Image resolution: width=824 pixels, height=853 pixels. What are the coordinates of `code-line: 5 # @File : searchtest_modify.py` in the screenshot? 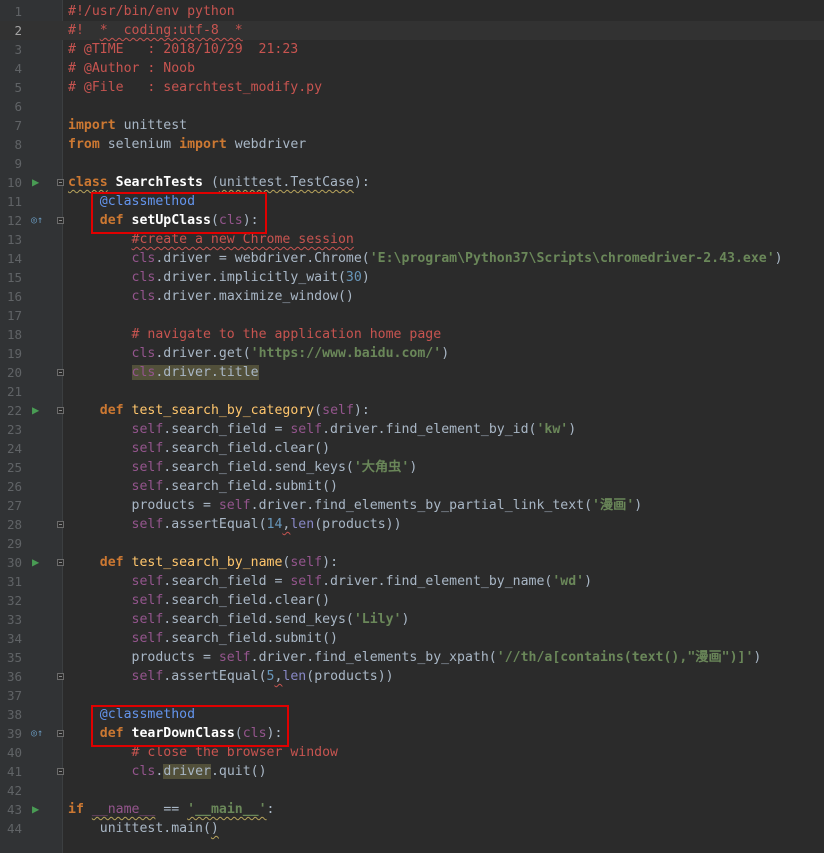 It's located at (412, 87).